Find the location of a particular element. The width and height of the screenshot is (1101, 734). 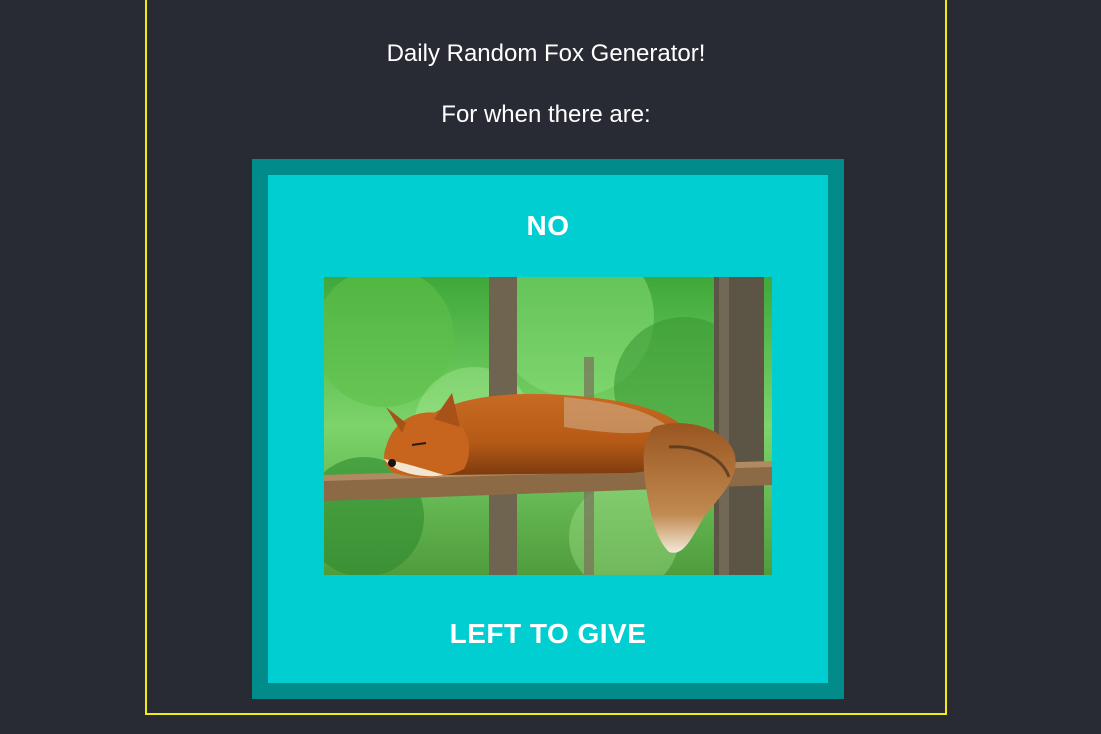

page-subtitle: For when there are: is located at coordinates (546, 114).